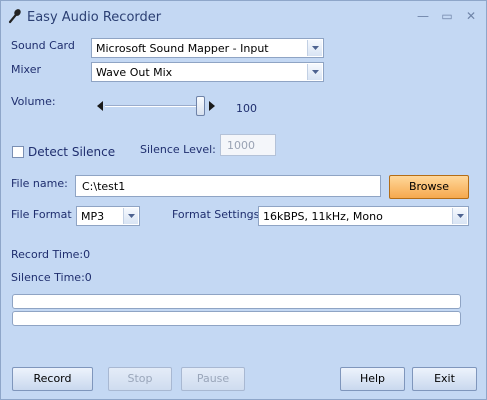  Describe the element at coordinates (213, 379) in the screenshot. I see `pause-button: Pause` at that location.